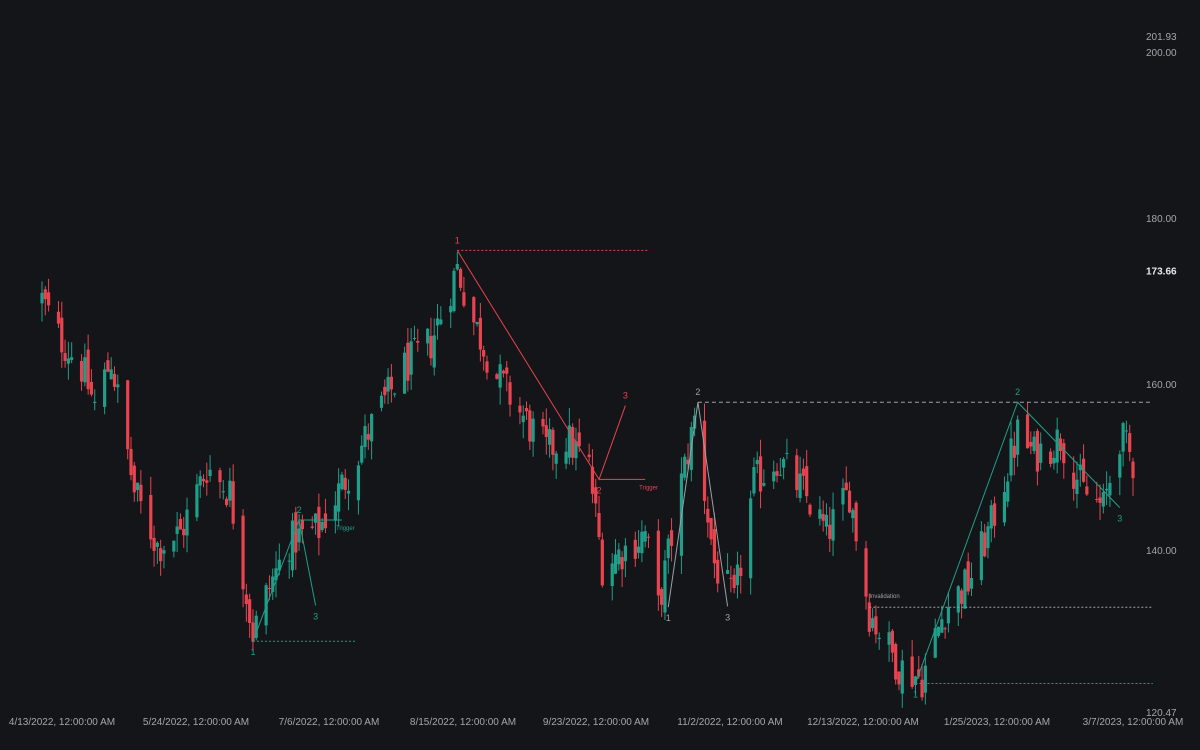  Describe the element at coordinates (315, 617) in the screenshot. I see `pattern-point-label: 3` at that location.